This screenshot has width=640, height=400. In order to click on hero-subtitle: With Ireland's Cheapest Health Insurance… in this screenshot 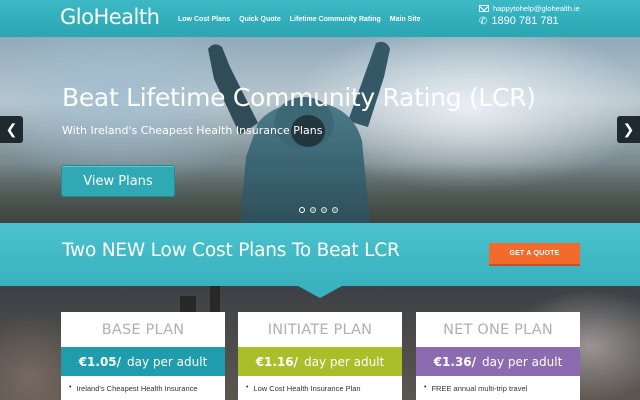, I will do `click(192, 130)`.